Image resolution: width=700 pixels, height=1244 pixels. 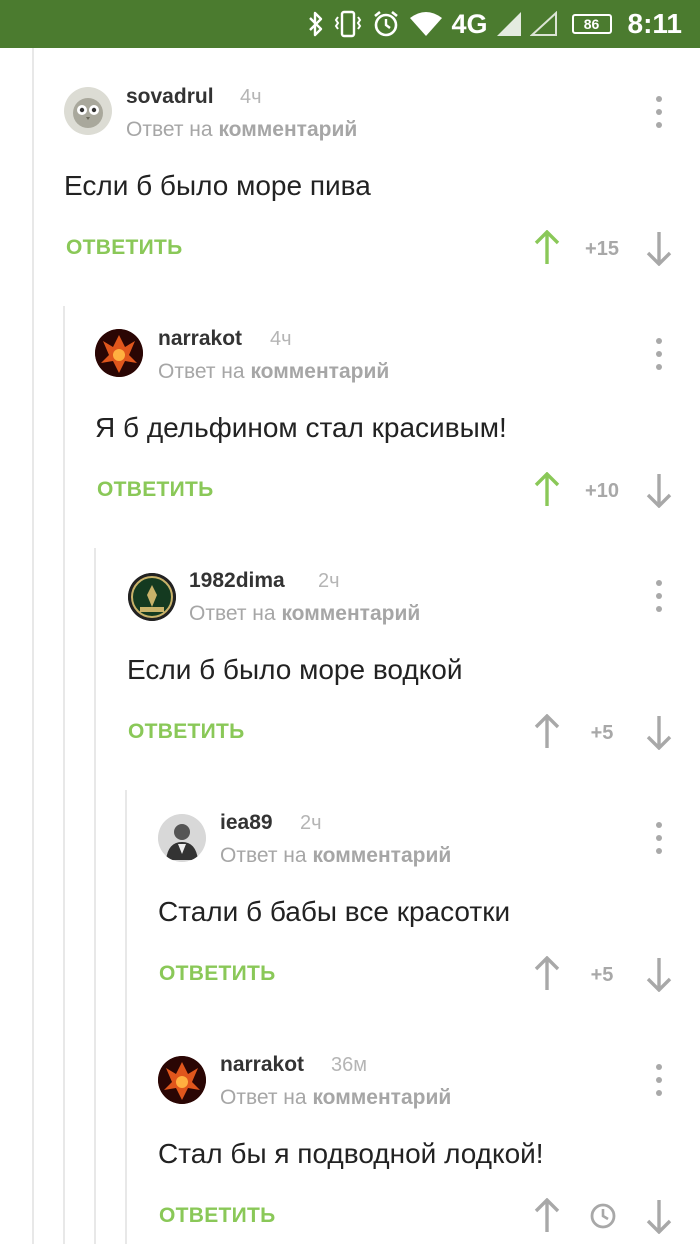 What do you see at coordinates (334, 911) in the screenshot?
I see `comment-text: Стали б бабы все красотки` at bounding box center [334, 911].